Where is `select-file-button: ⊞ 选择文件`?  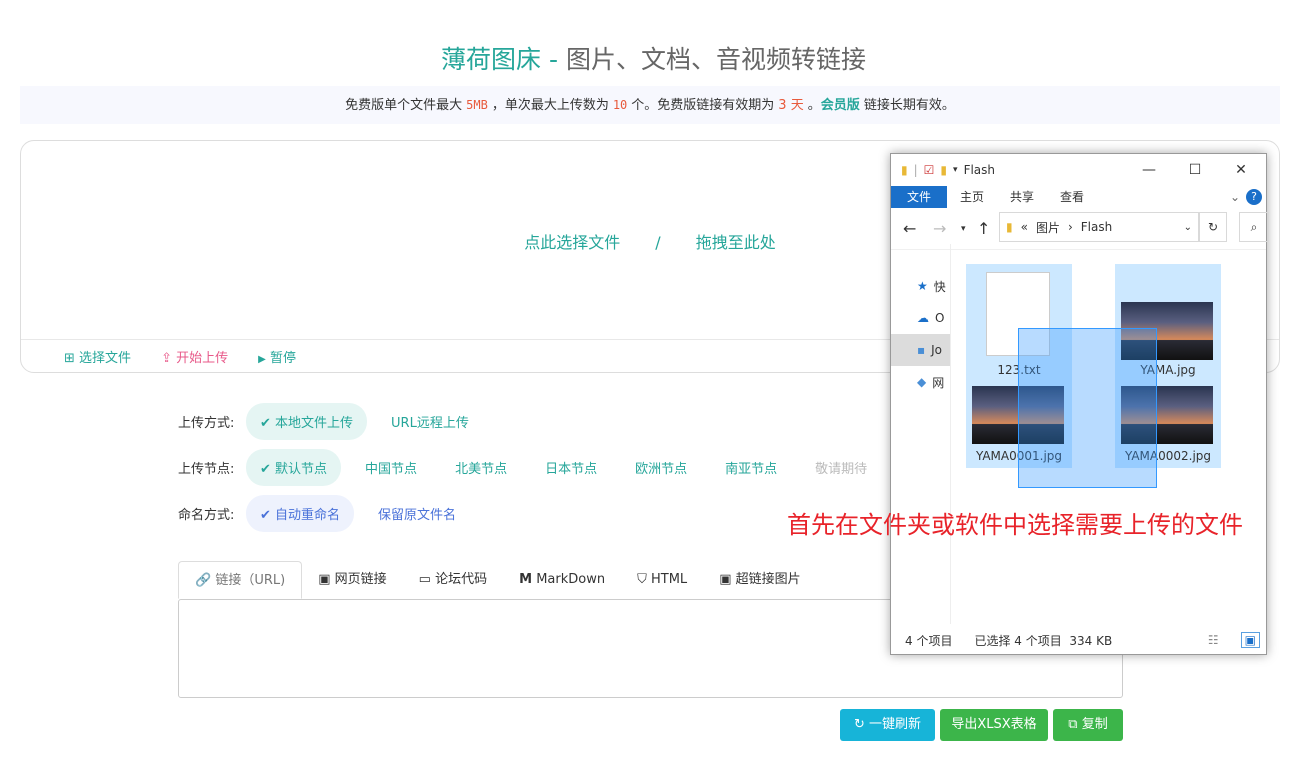 select-file-button: ⊞ 选择文件 is located at coordinates (97, 356).